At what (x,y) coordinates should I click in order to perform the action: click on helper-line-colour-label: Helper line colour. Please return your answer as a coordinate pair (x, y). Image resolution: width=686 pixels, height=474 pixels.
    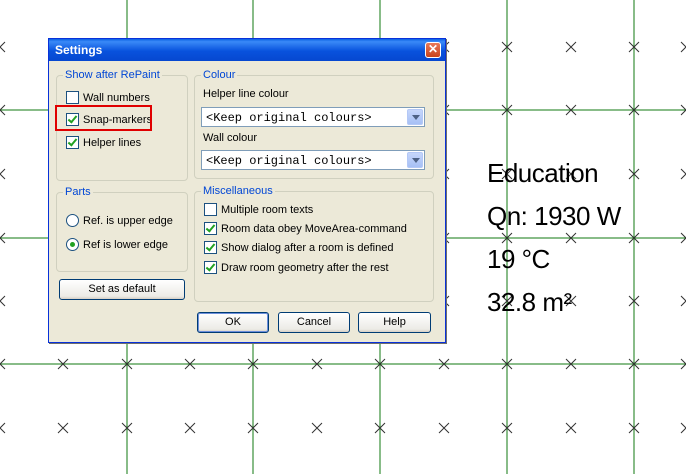
    Looking at the image, I should click on (246, 94).